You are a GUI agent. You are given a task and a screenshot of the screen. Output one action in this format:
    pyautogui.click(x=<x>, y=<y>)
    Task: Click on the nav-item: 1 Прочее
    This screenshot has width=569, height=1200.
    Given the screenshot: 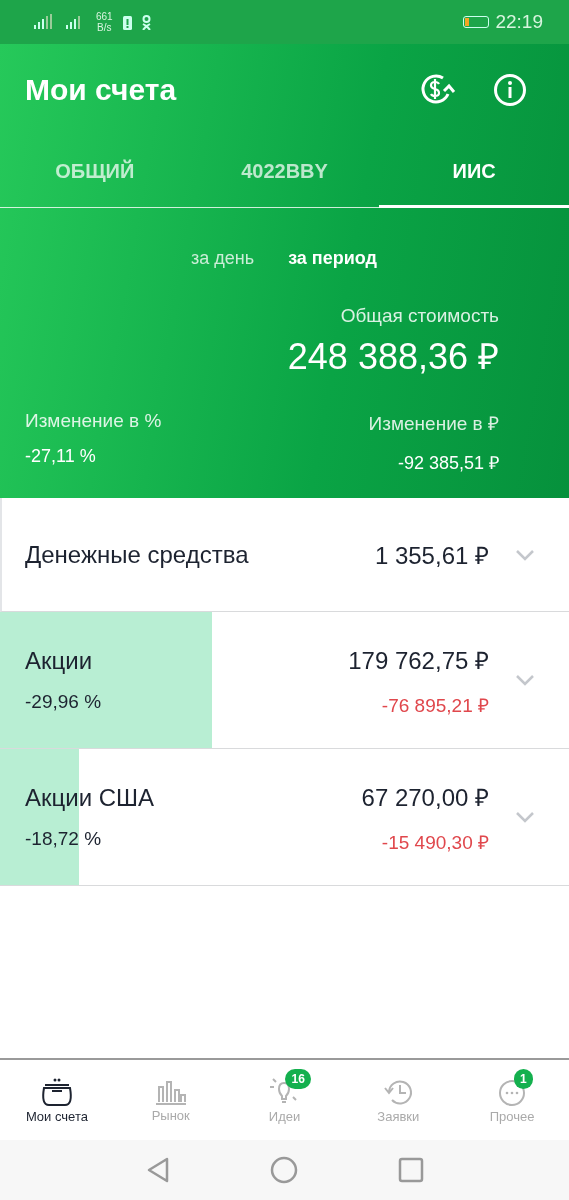 What is the action you would take?
    pyautogui.click(x=512, y=1100)
    